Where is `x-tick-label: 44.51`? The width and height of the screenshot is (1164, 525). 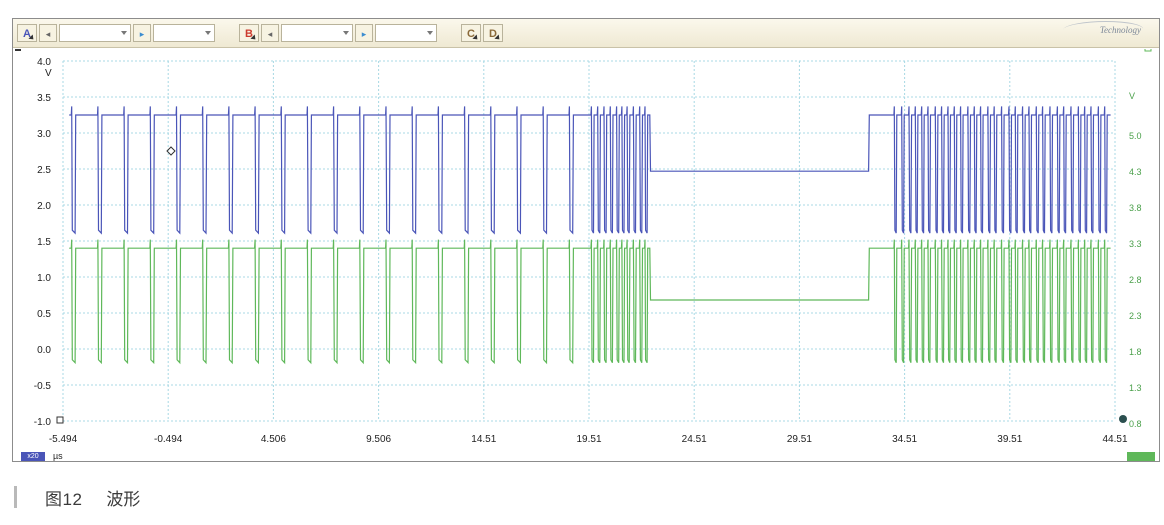 x-tick-label: 44.51 is located at coordinates (1114, 439).